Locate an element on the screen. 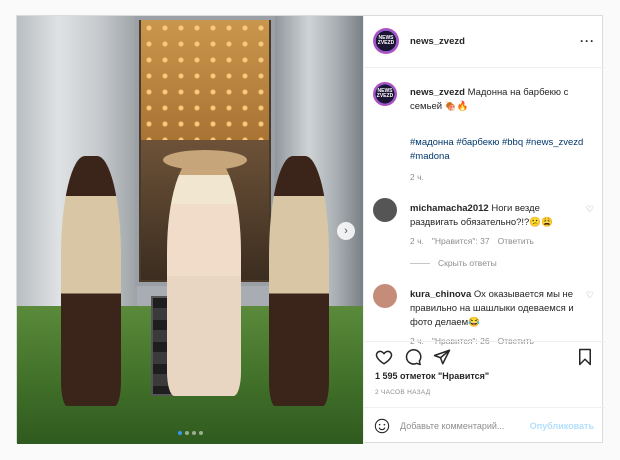 The image size is (620, 460). comment-meta: 2 ч. "Нравится": 37 Ответить is located at coordinates (472, 241).